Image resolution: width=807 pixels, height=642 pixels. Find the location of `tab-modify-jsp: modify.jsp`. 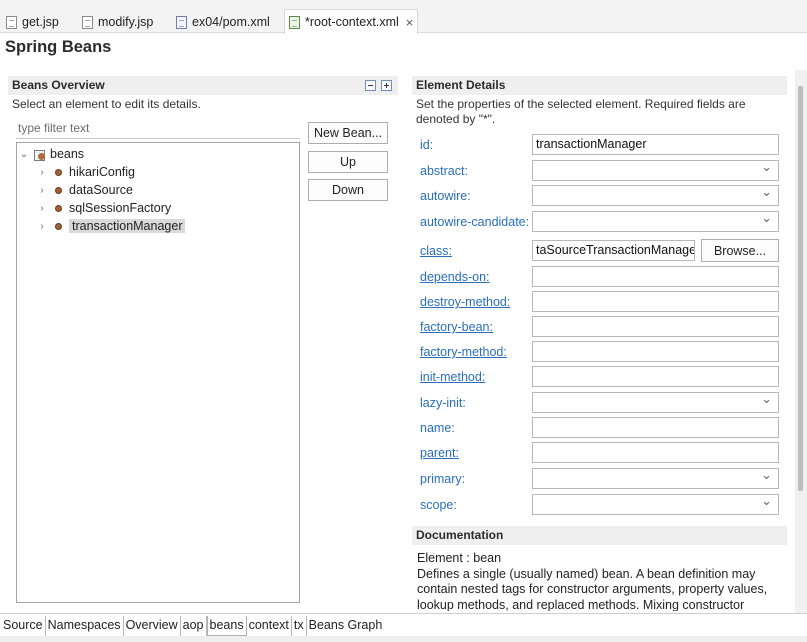

tab-modify-jsp: modify.jsp is located at coordinates (117, 22).